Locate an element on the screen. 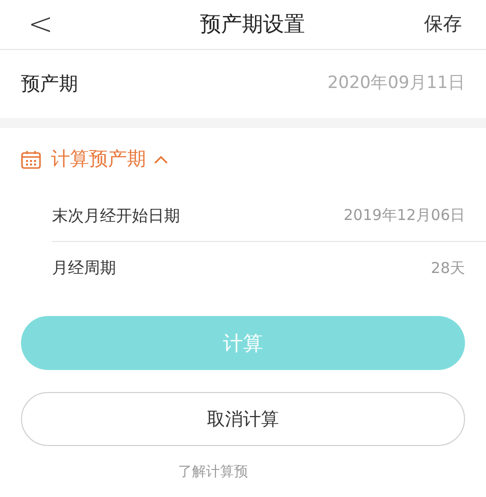  due-date-label: 预产期 is located at coordinates (49, 84).